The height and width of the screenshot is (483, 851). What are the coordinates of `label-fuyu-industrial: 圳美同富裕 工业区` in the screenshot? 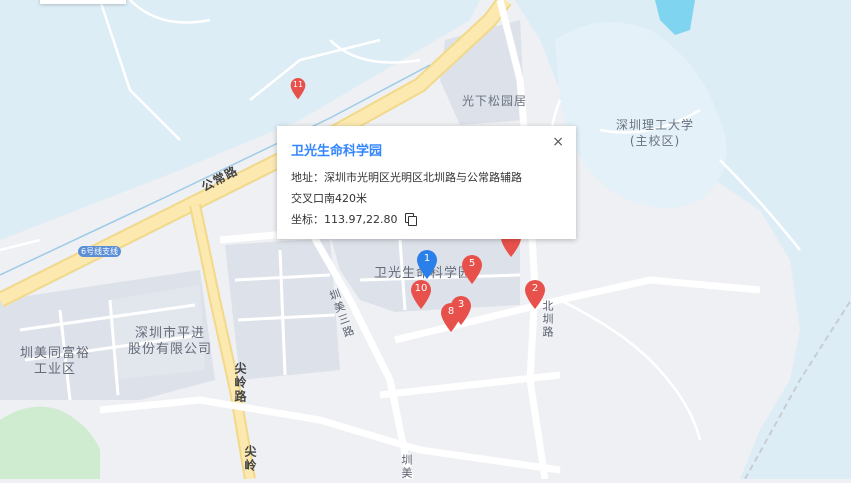 It's located at (55, 362).